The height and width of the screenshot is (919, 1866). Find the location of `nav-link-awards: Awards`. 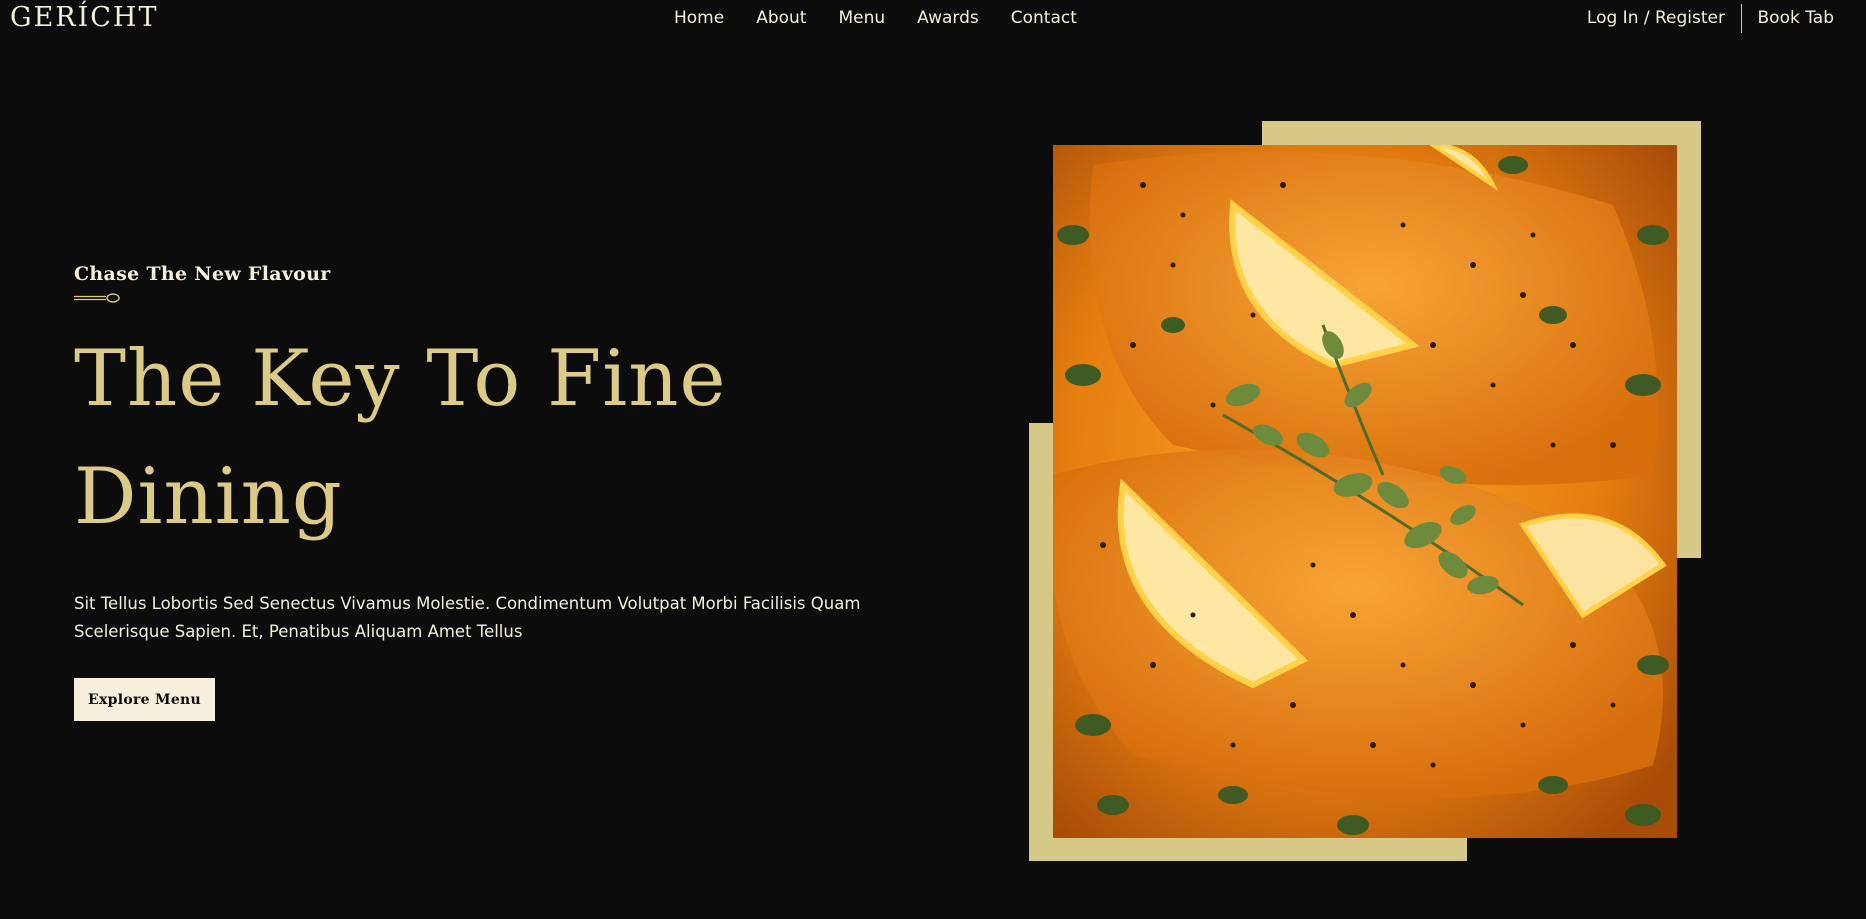

nav-link-awards: Awards is located at coordinates (948, 18).